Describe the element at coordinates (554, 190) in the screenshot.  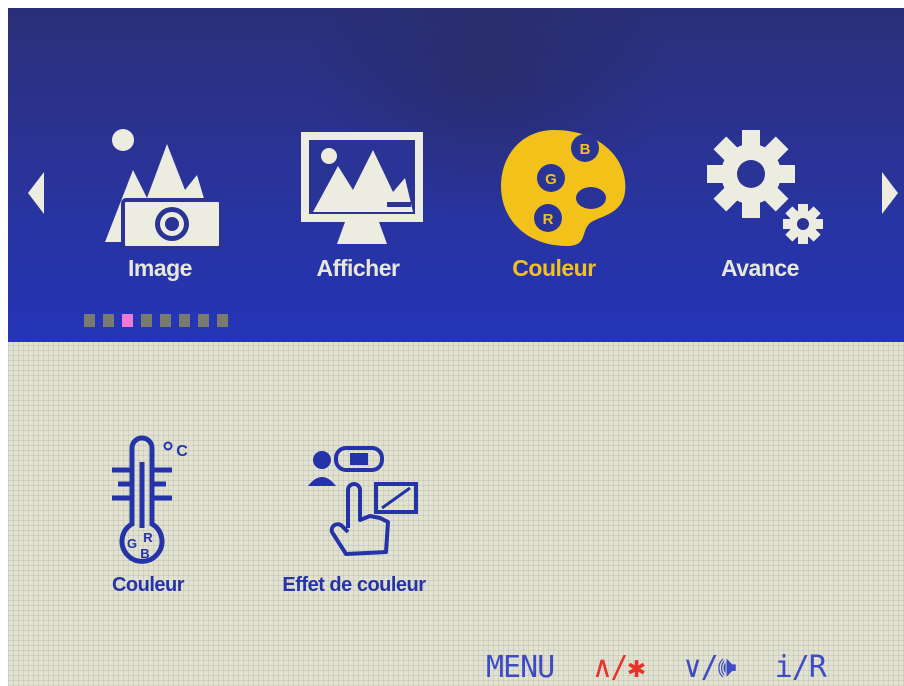
I see `palette-rgb-icon: B G R` at that location.